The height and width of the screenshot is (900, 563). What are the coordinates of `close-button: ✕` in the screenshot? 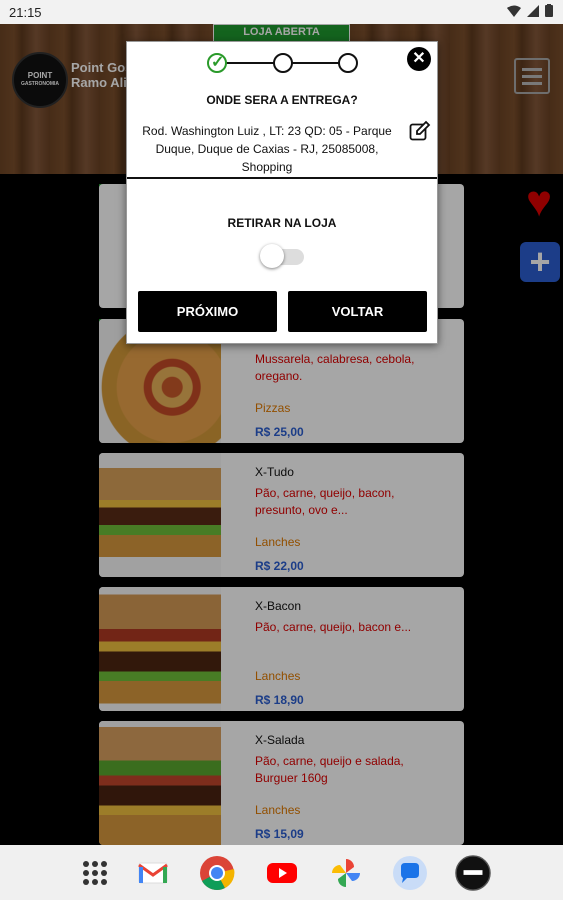 It's located at (419, 59).